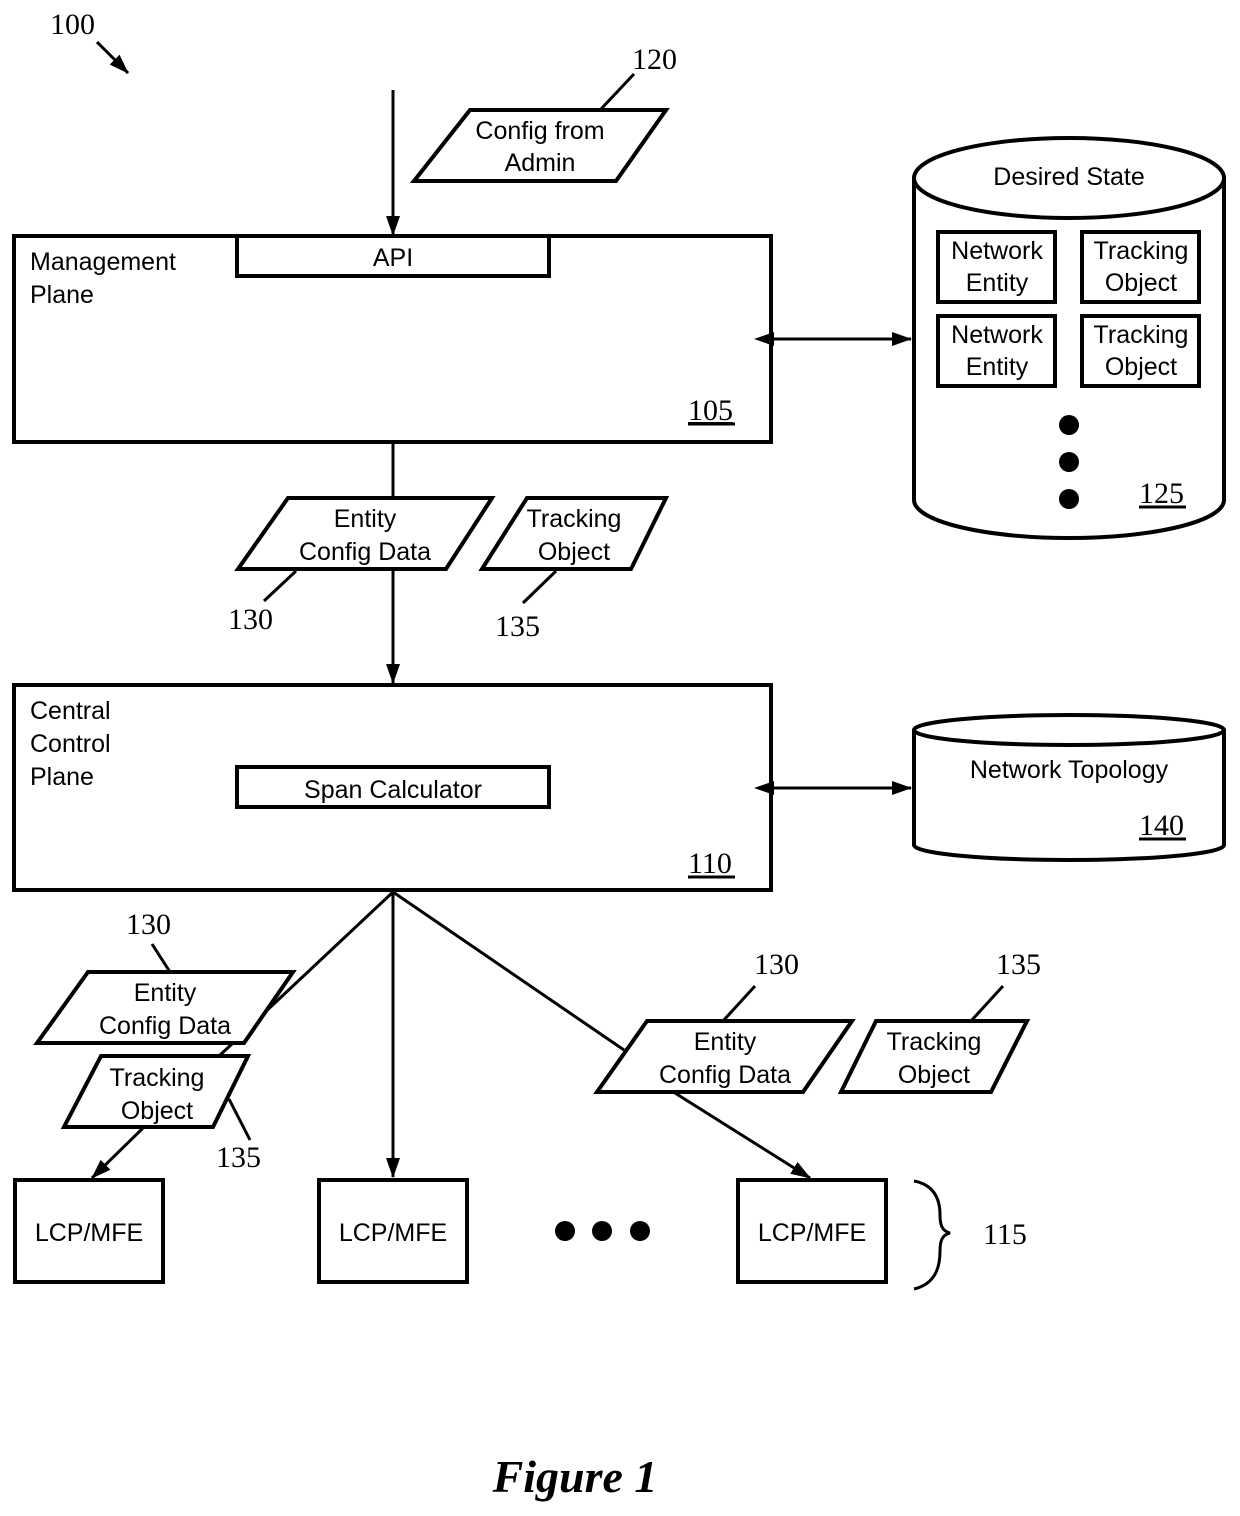 The height and width of the screenshot is (1516, 1240). I want to click on entry-3-line1: Tracking, so click(1141, 335).